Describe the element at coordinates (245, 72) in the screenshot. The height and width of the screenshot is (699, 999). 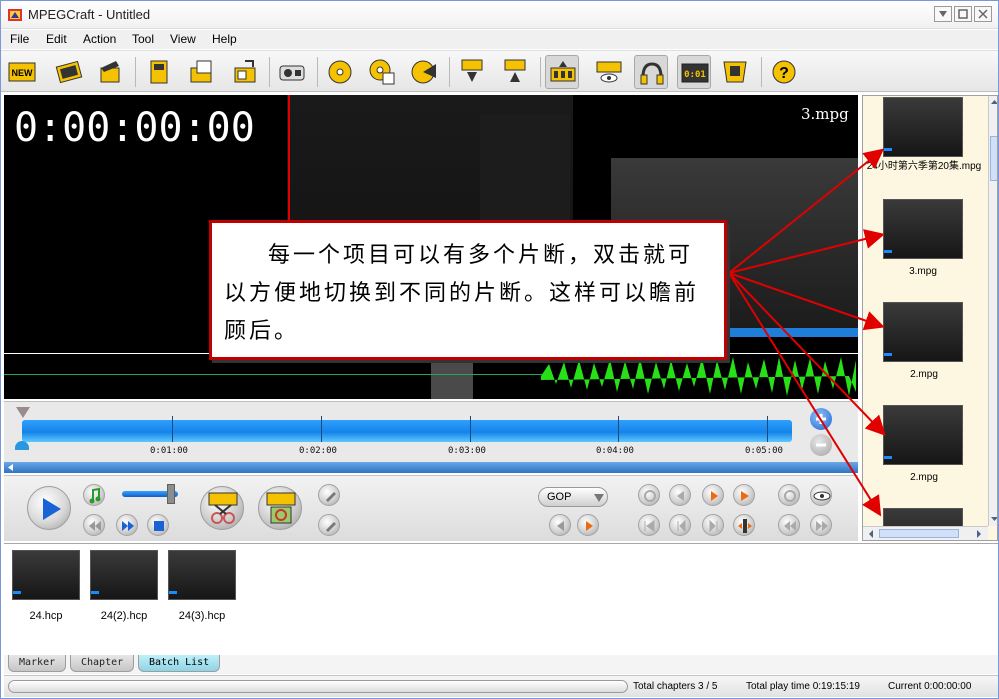
I see `export-button` at that location.